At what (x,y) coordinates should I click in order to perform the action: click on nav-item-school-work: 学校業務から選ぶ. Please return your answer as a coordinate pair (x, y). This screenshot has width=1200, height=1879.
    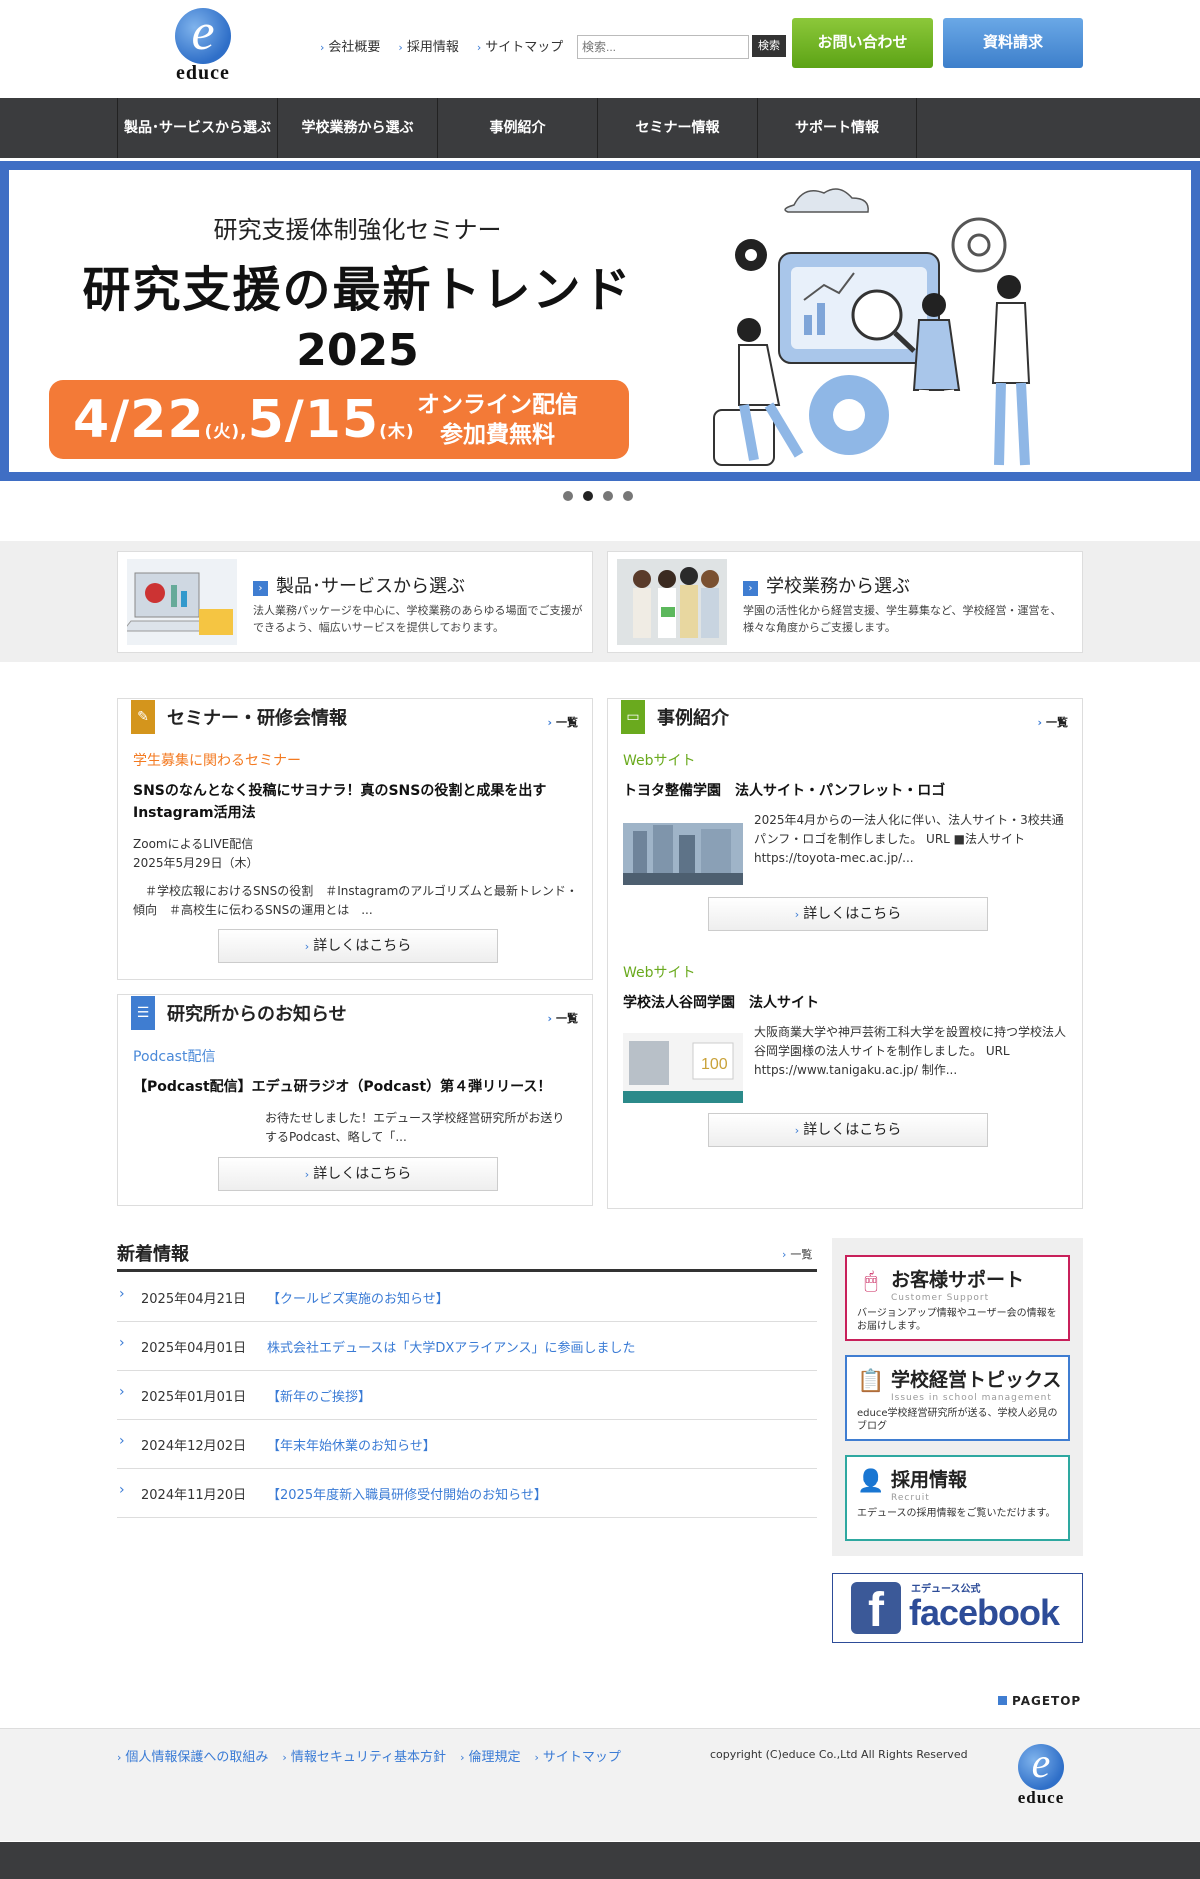
    Looking at the image, I should click on (357, 128).